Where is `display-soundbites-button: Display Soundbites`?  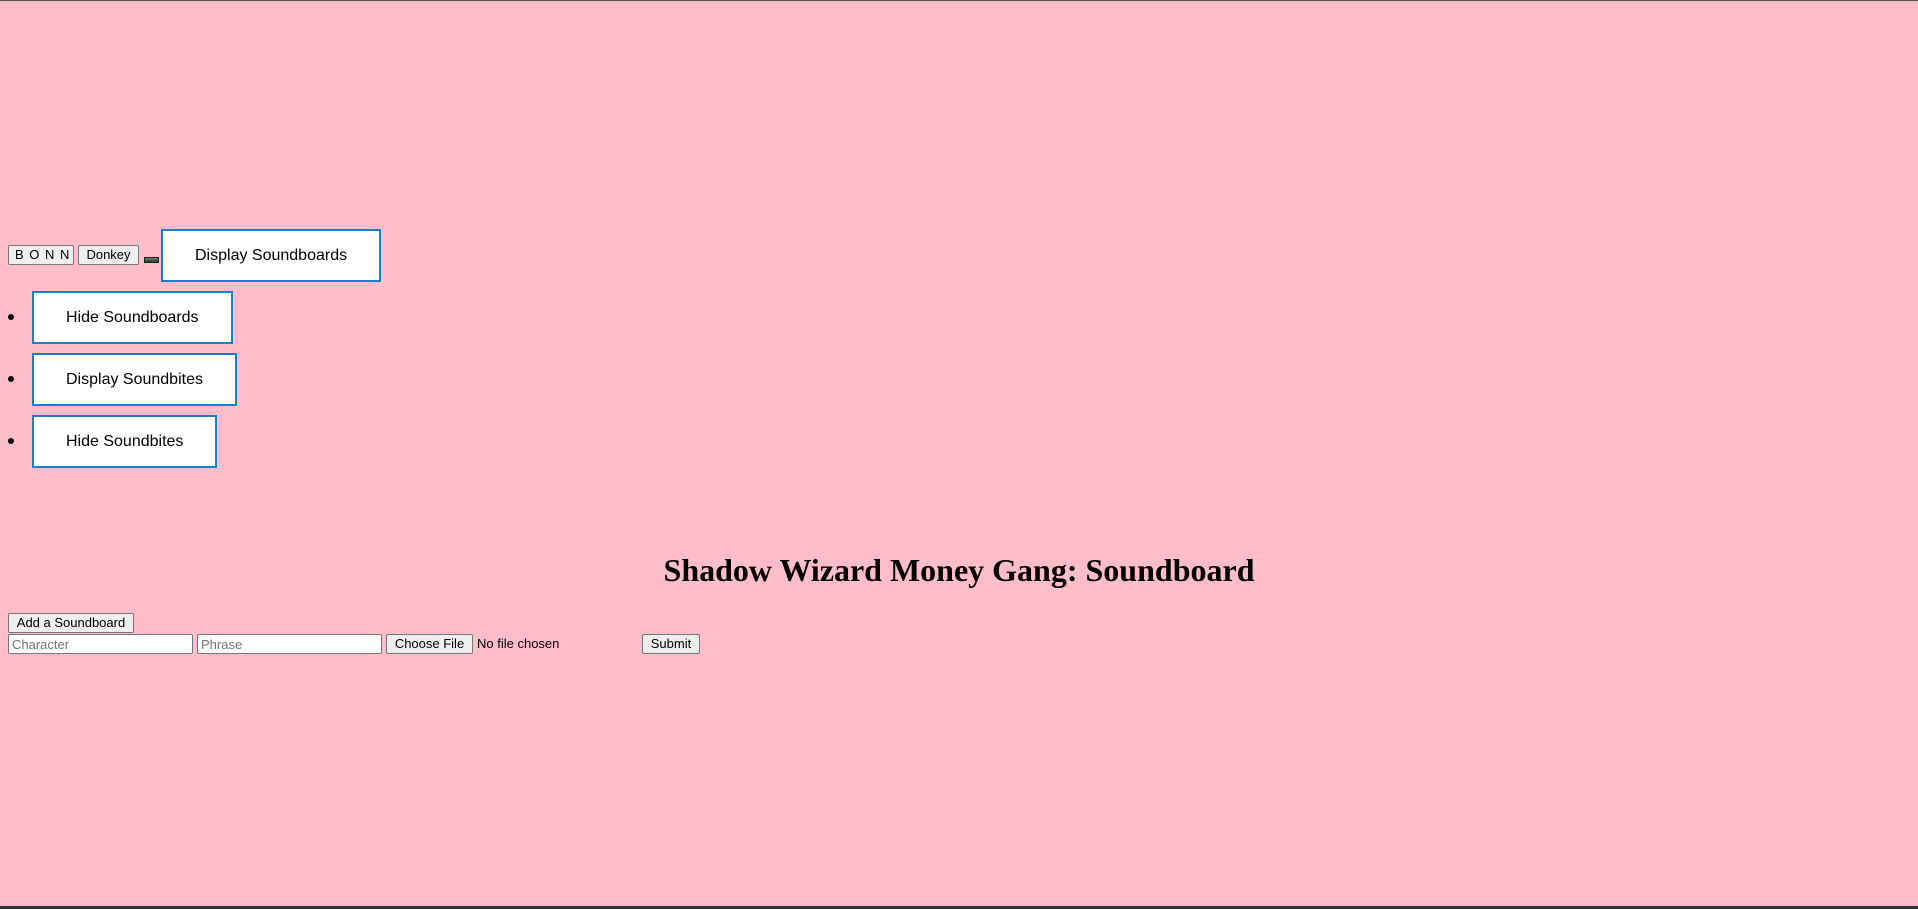 display-soundbites-button: Display Soundbites is located at coordinates (134, 379).